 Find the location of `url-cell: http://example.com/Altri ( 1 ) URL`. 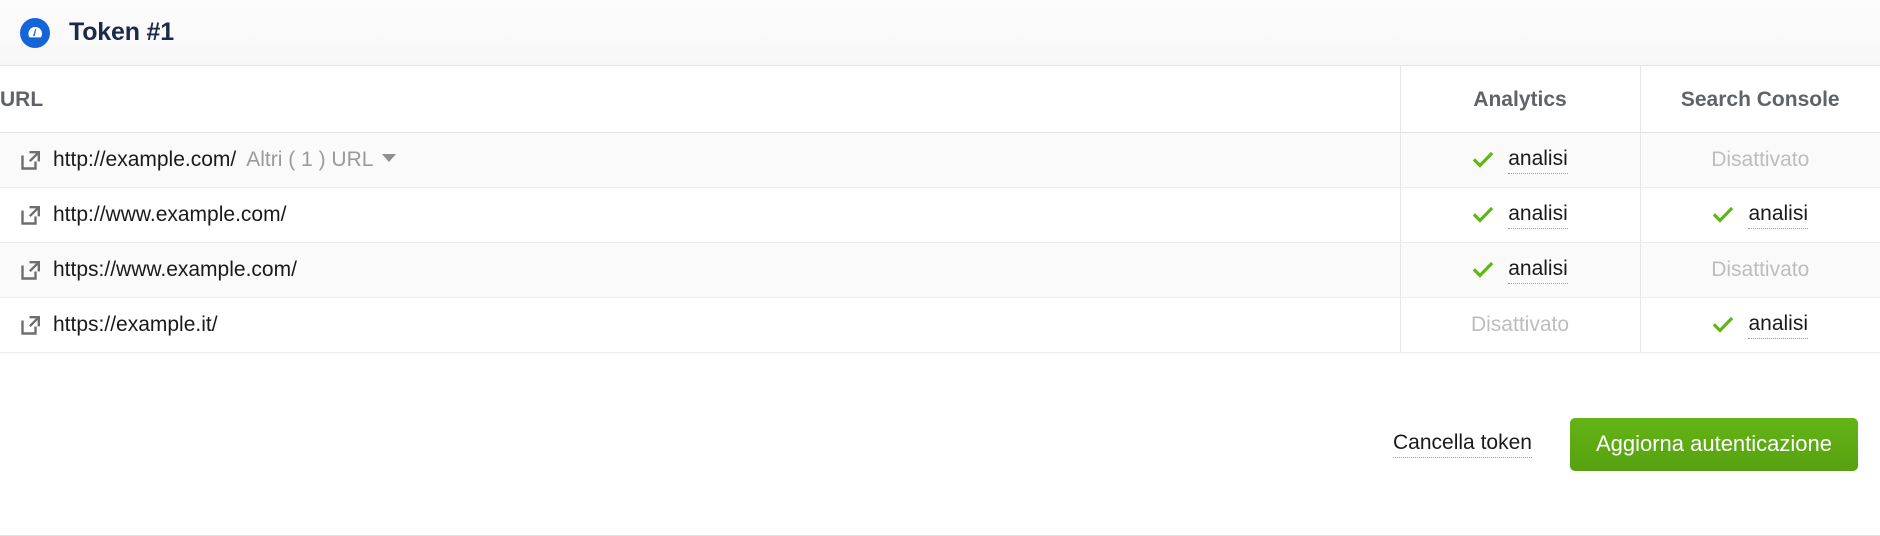

url-cell: http://example.com/Altri ( 1 ) URL is located at coordinates (700, 160).